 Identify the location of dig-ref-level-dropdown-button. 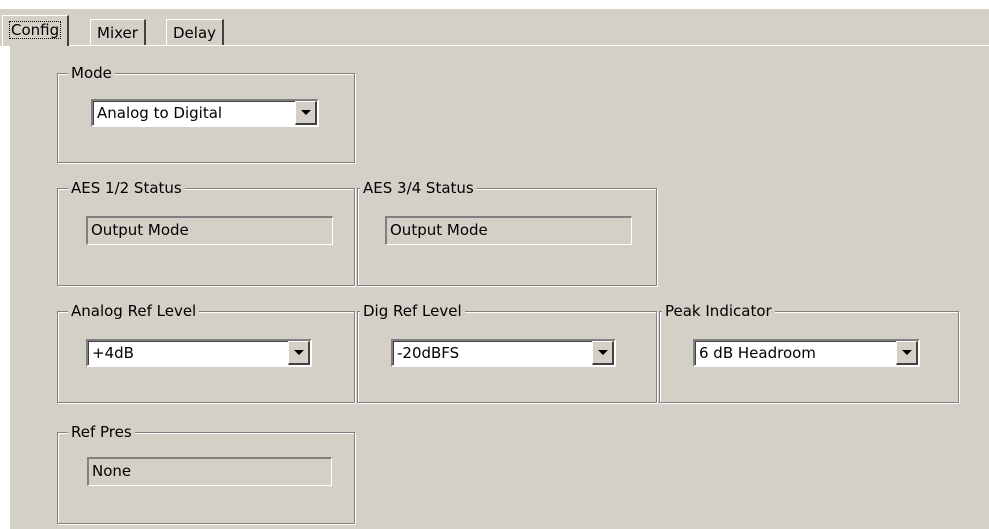
(603, 353).